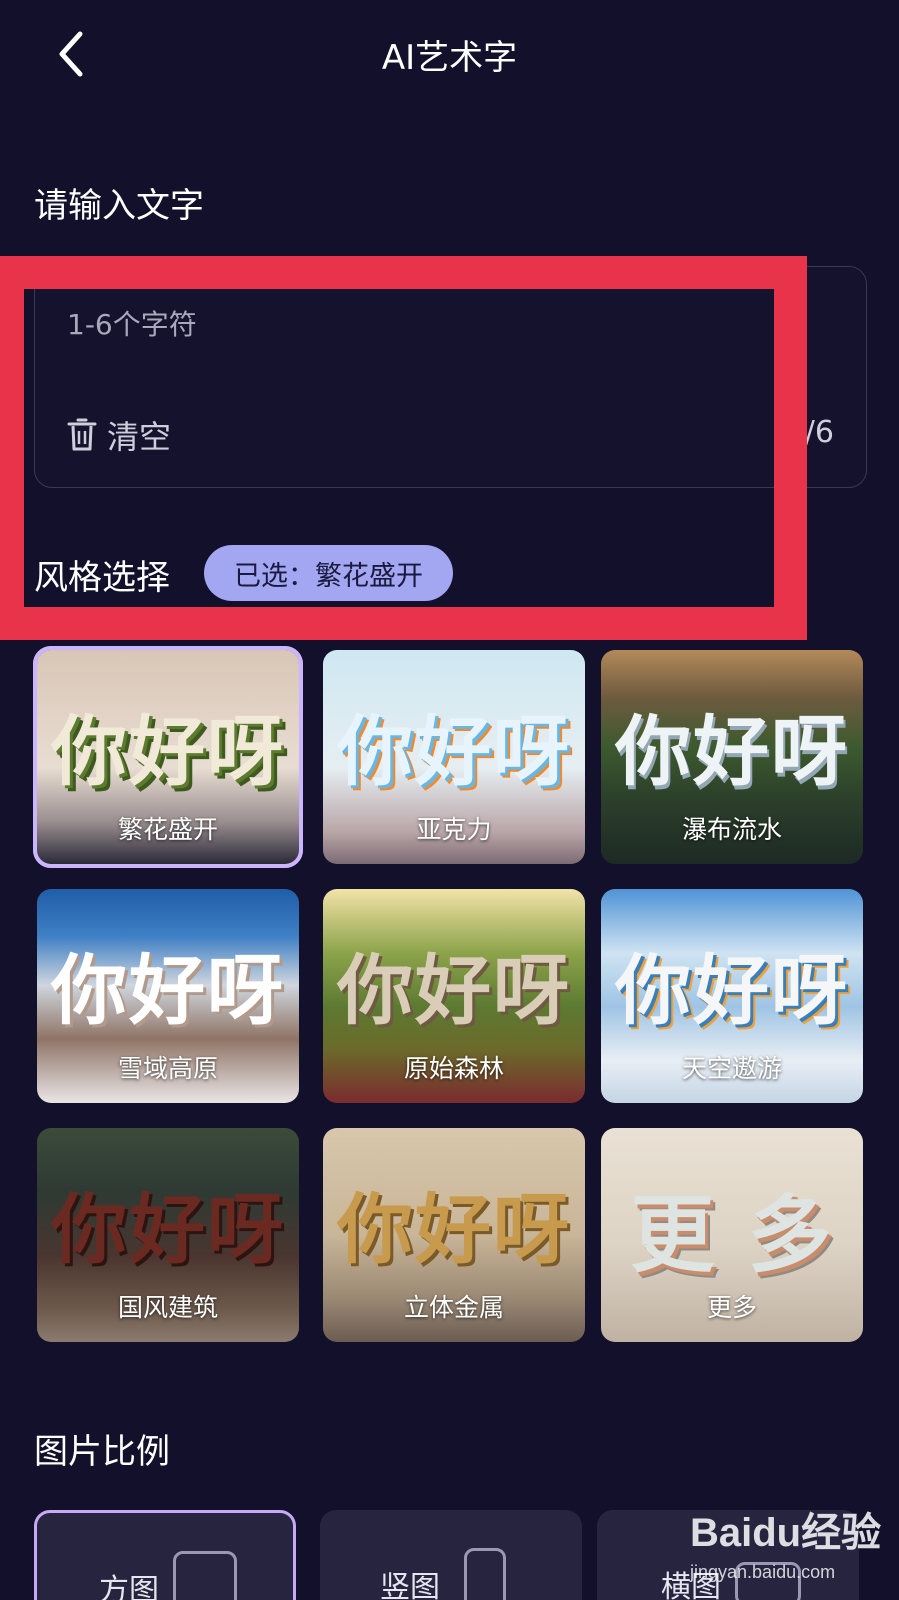 The width and height of the screenshot is (899, 1600). What do you see at coordinates (731, 1068) in the screenshot?
I see `style-card-label: 天空遨游` at bounding box center [731, 1068].